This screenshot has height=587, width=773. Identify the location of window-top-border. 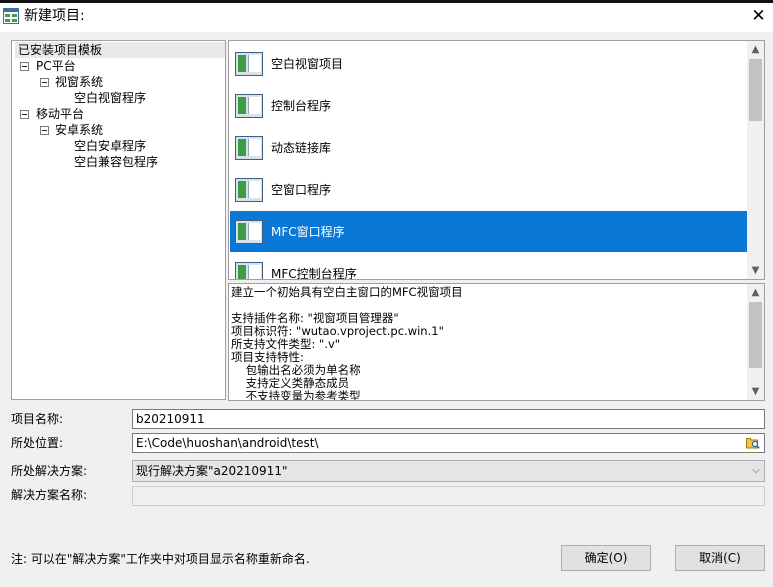
(386, 1).